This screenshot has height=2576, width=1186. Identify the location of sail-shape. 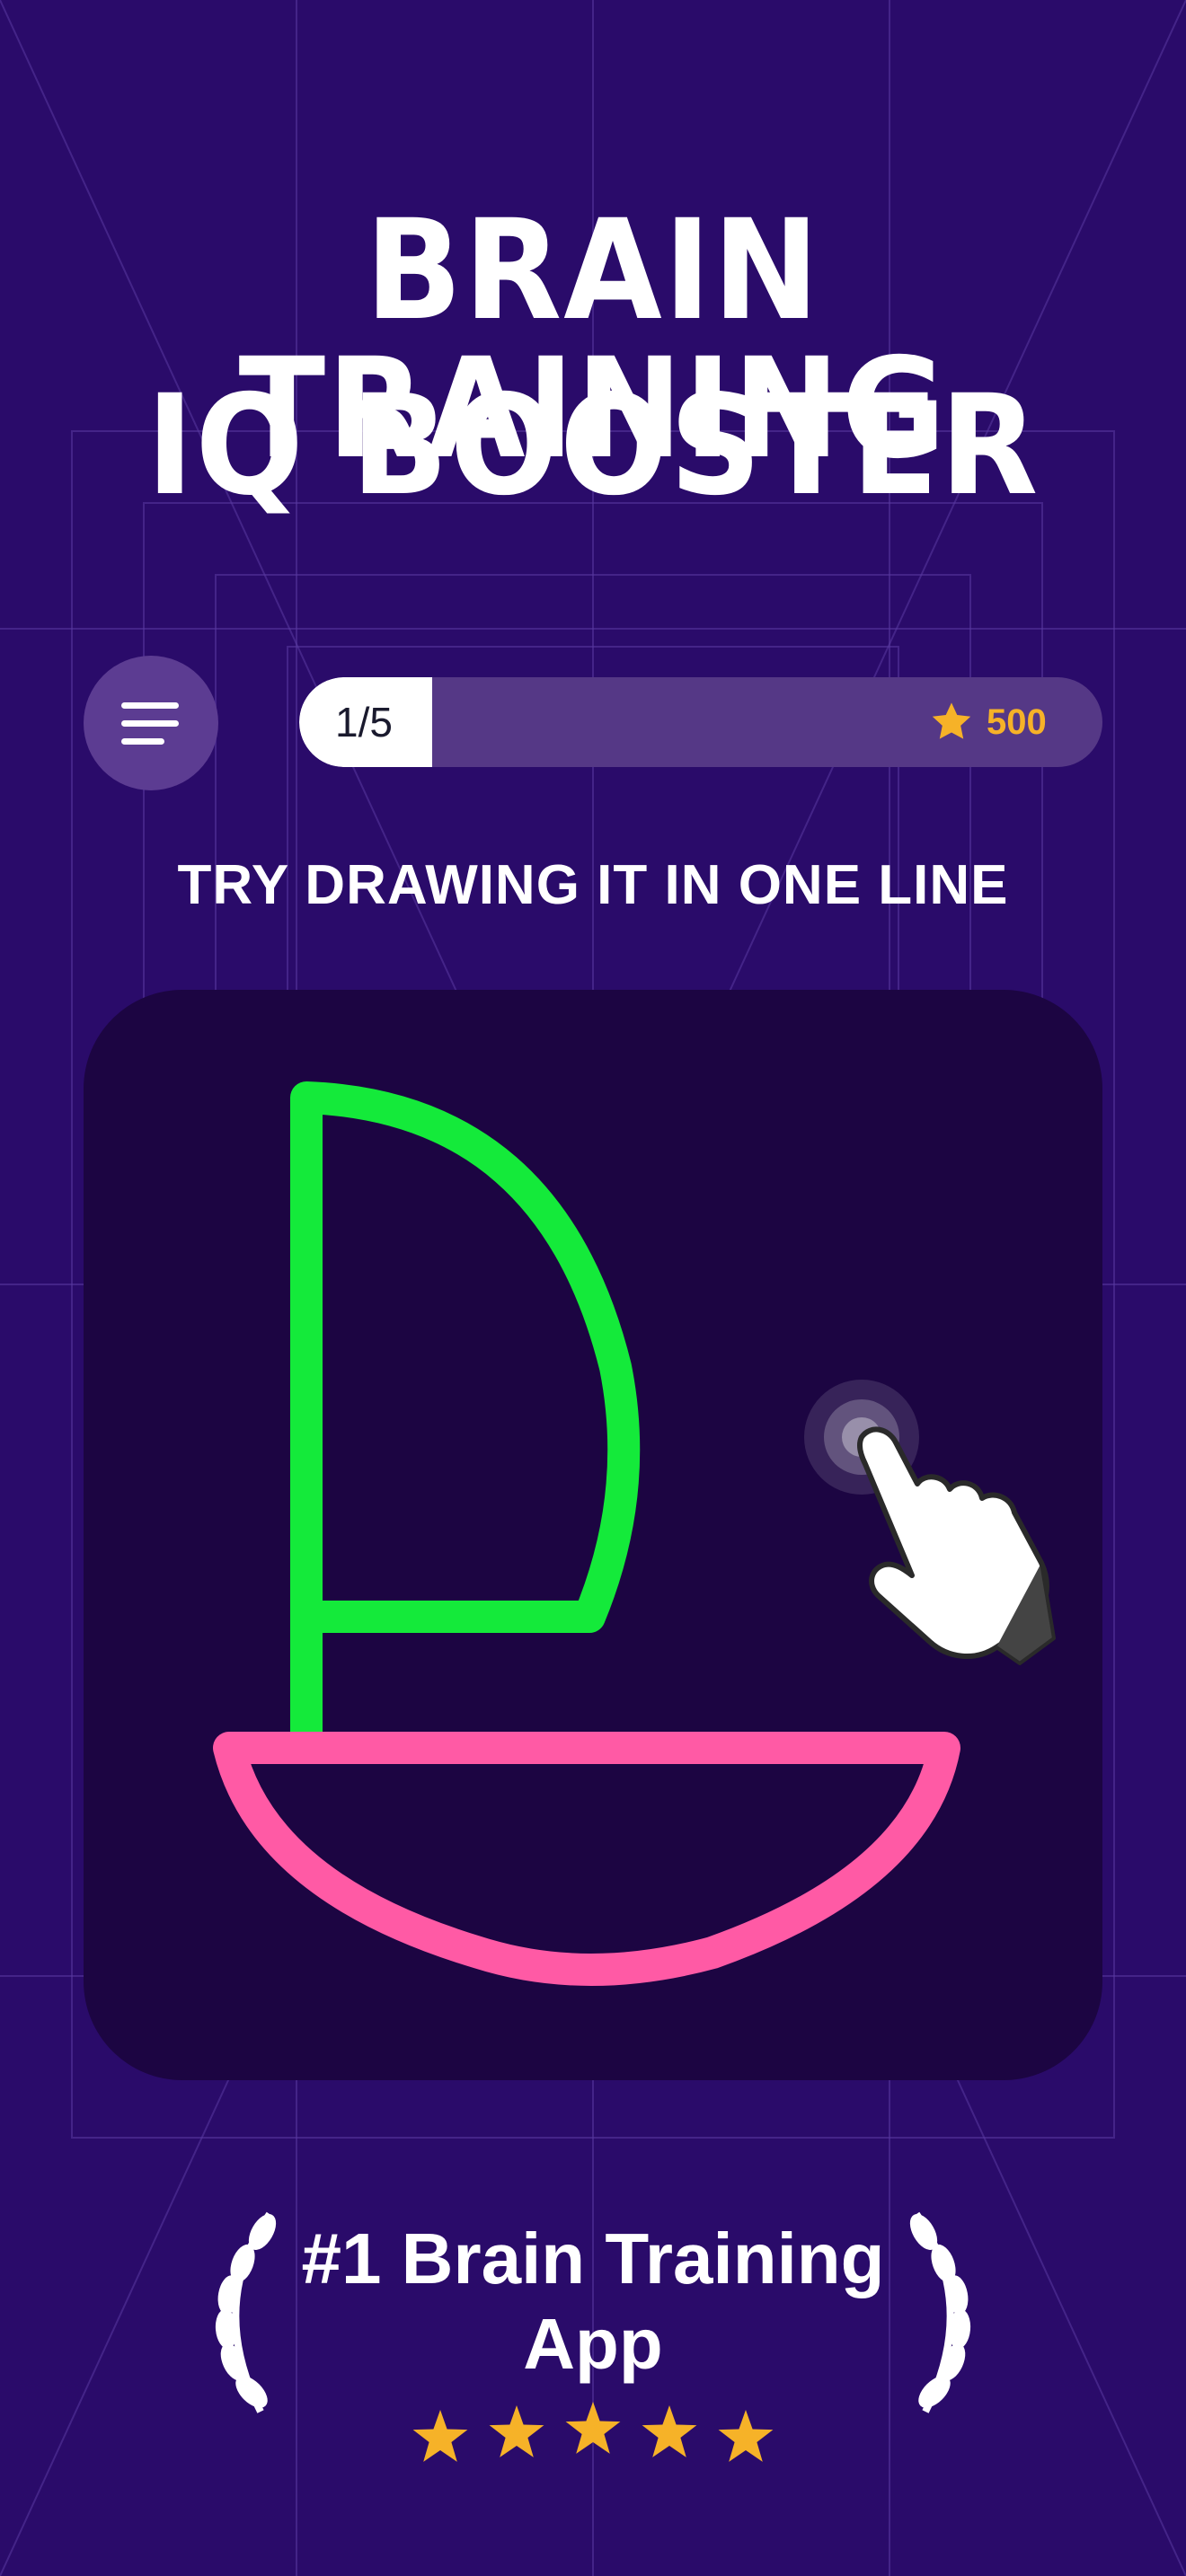
(465, 1406).